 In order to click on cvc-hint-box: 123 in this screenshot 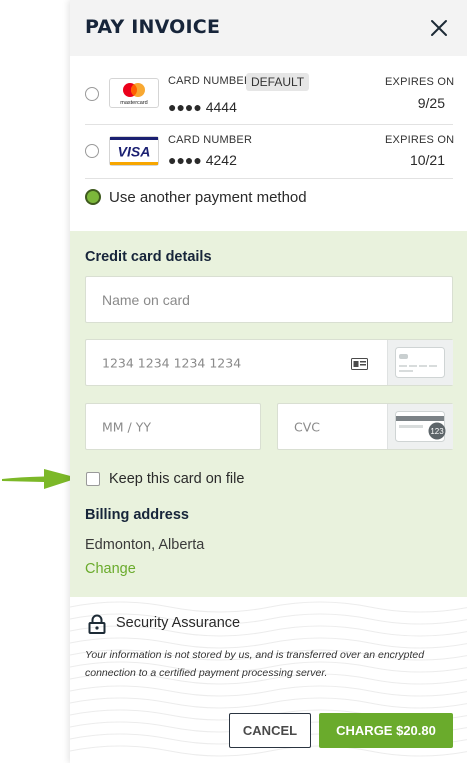, I will do `click(420, 426)`.